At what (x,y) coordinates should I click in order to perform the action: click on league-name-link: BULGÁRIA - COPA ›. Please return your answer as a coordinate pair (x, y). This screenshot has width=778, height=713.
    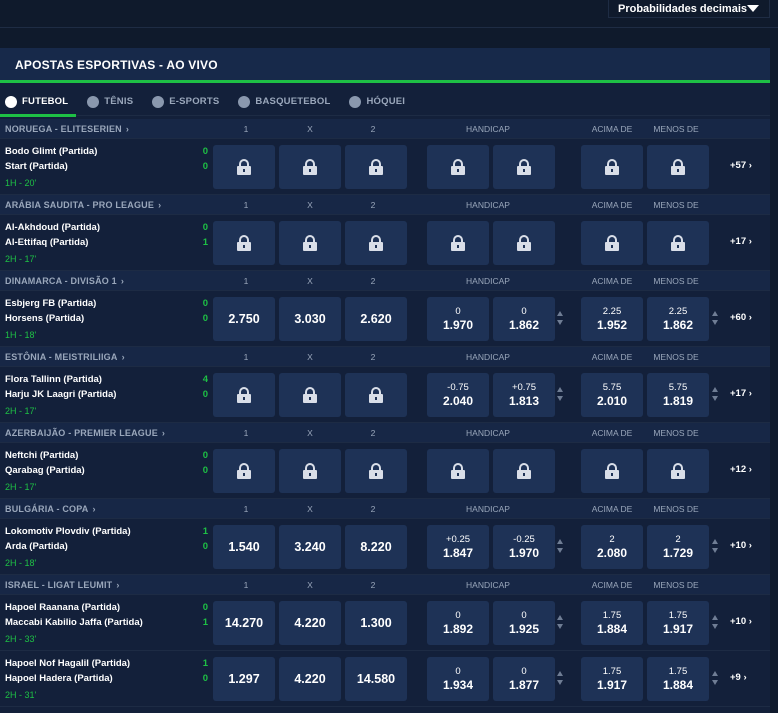
    Looking at the image, I should click on (50, 509).